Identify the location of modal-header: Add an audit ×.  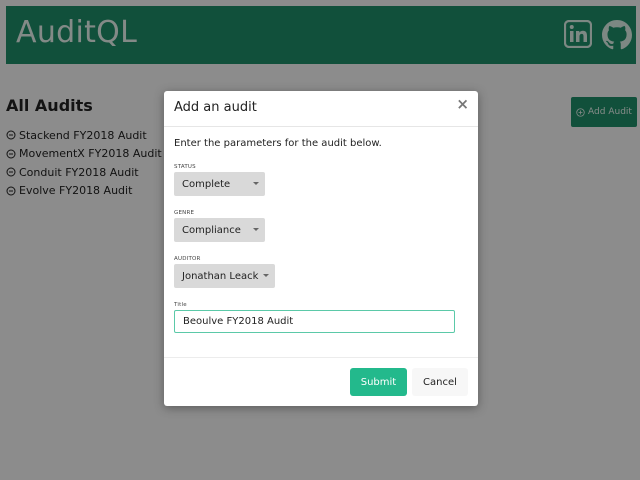
(321, 109).